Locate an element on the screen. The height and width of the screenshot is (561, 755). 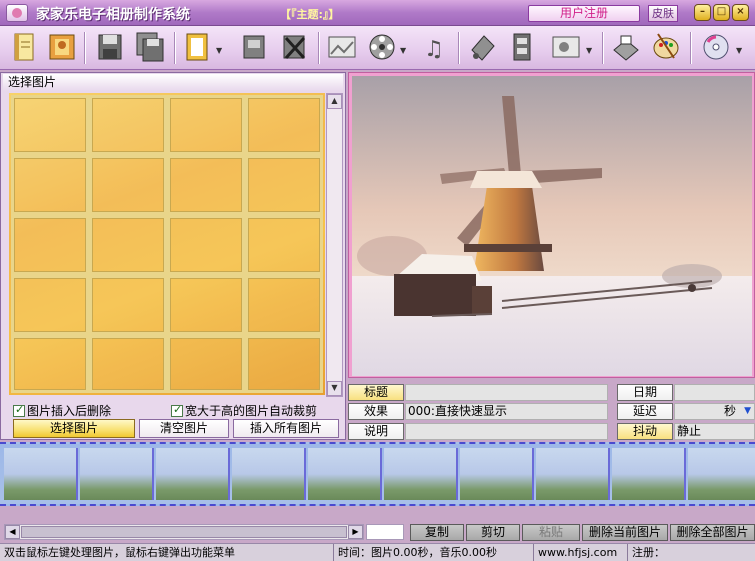
cut-button: 剪切 is located at coordinates (493, 532).